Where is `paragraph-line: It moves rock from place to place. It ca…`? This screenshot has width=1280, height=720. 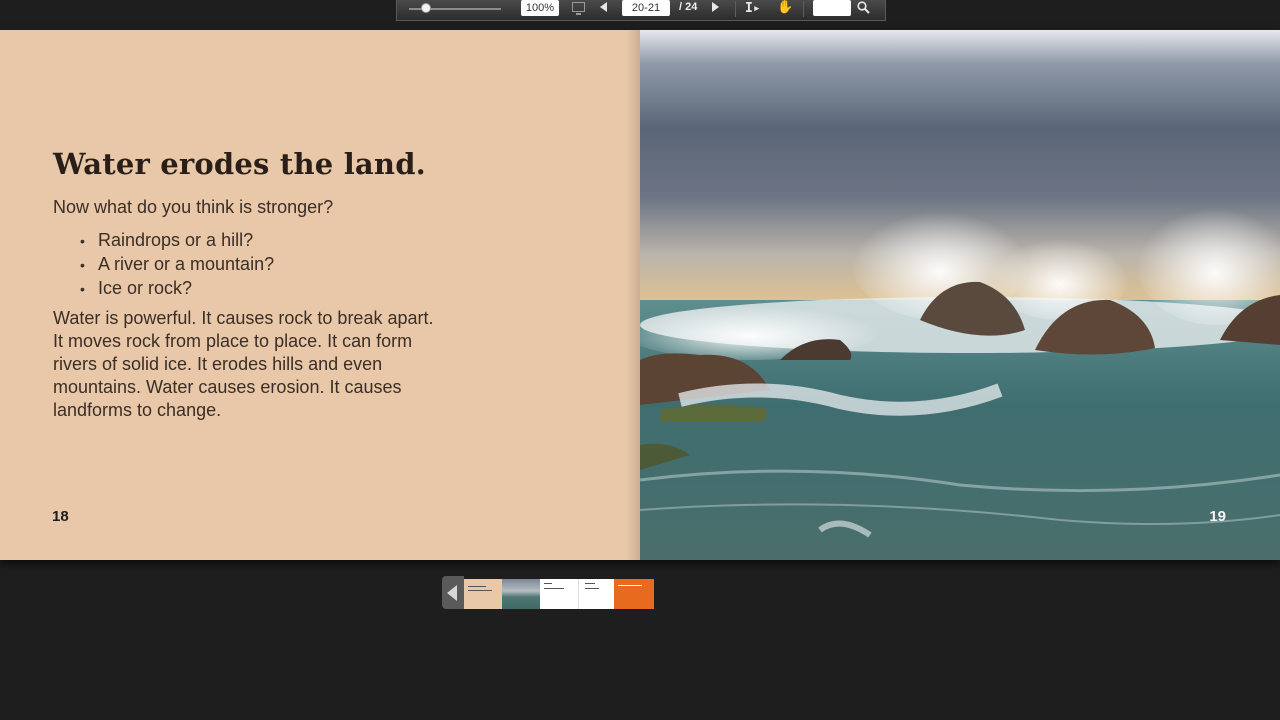 paragraph-line: It moves rock from place to place. It ca… is located at coordinates (233, 341).